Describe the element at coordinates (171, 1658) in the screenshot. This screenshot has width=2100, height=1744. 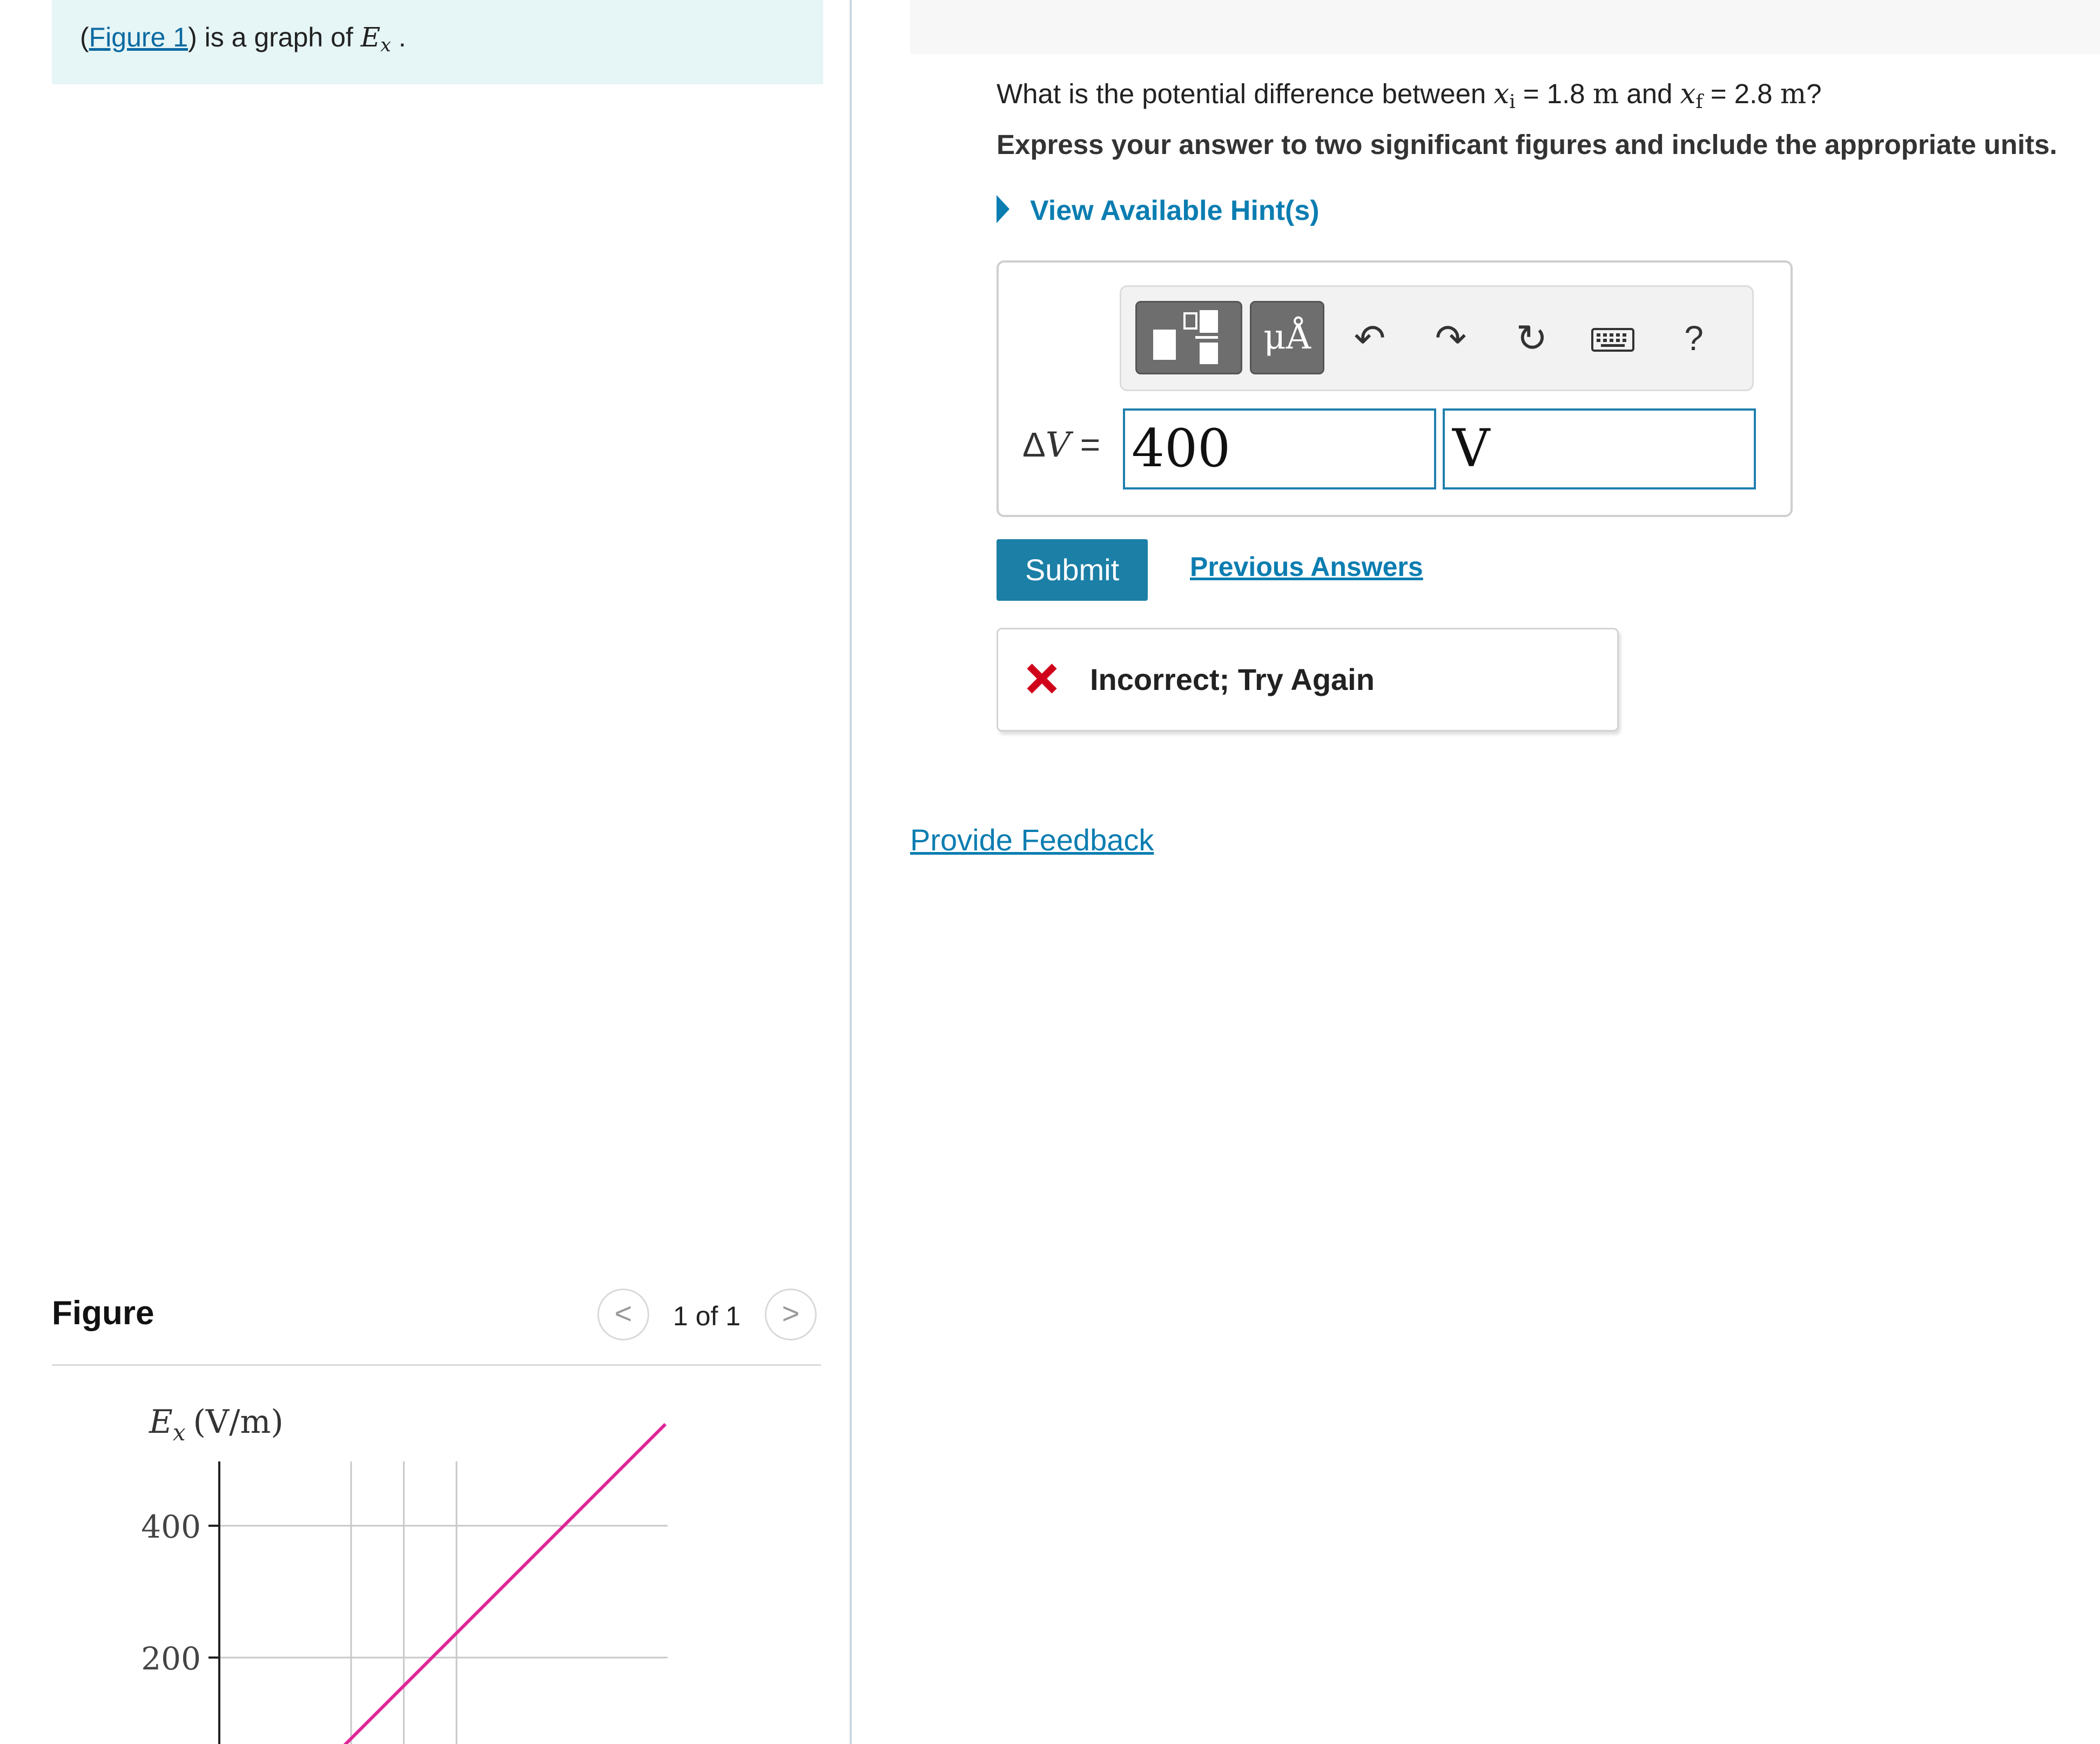
I see `y-tick-label: 200` at that location.